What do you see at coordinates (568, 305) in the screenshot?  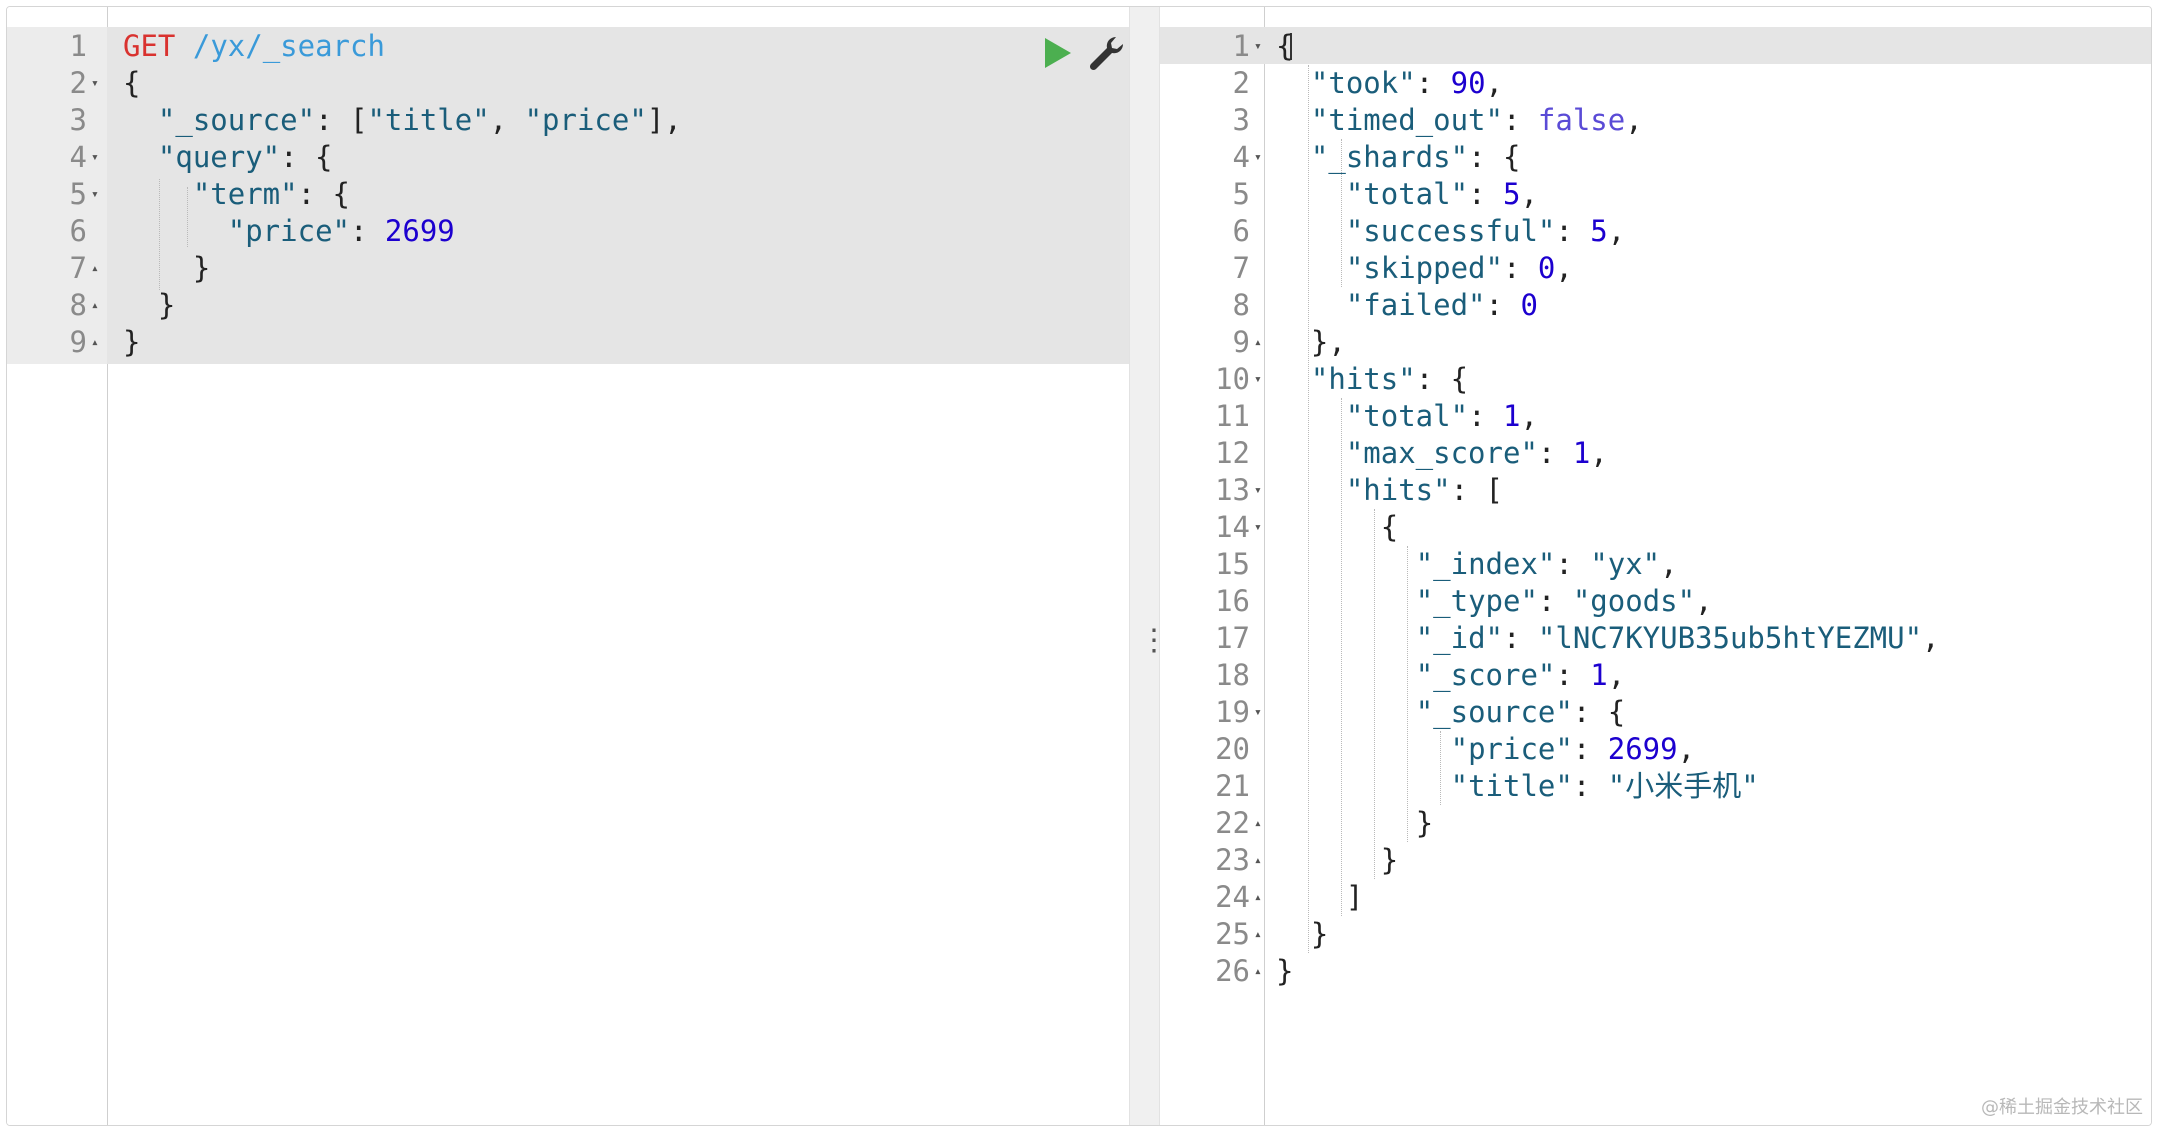 I see `request-line-8: 8 ▴ }` at bounding box center [568, 305].